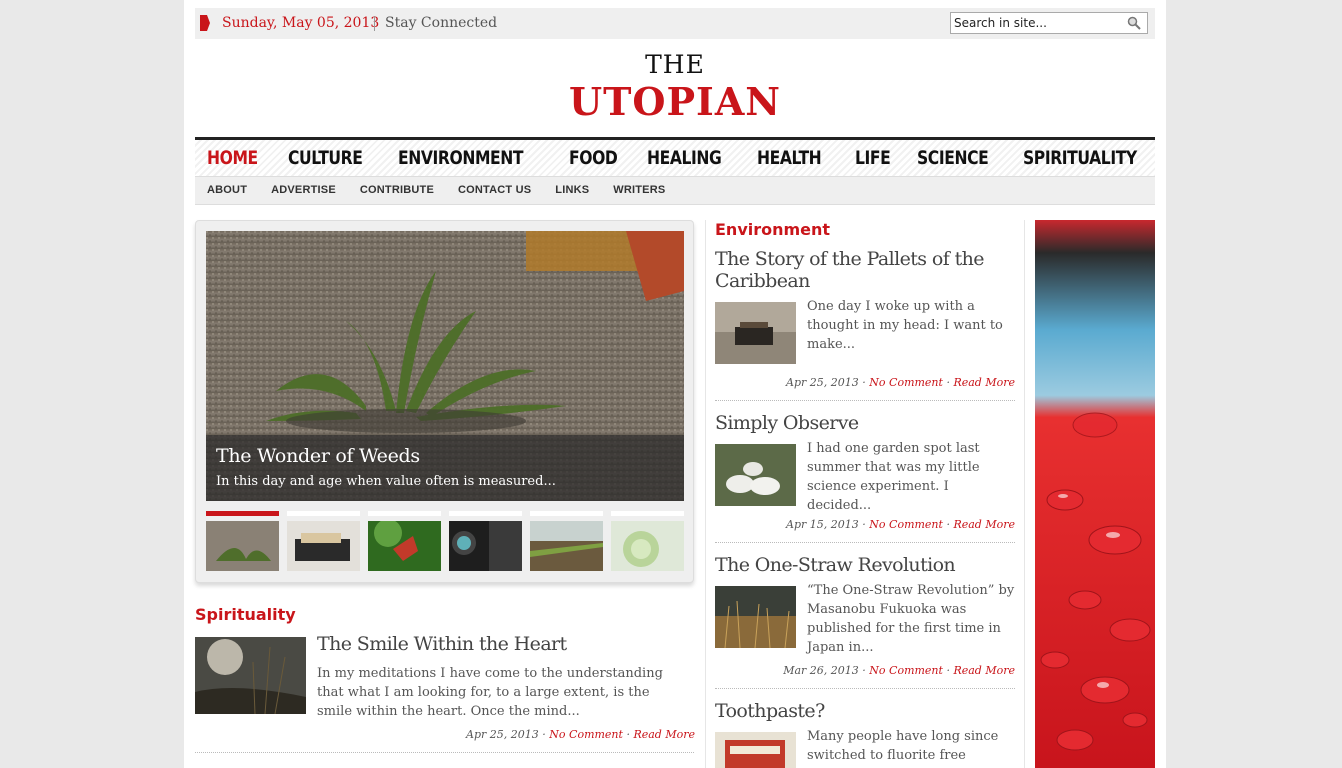 This screenshot has height=768, width=1342. What do you see at coordinates (1134, 23) in the screenshot?
I see `search-icon` at bounding box center [1134, 23].